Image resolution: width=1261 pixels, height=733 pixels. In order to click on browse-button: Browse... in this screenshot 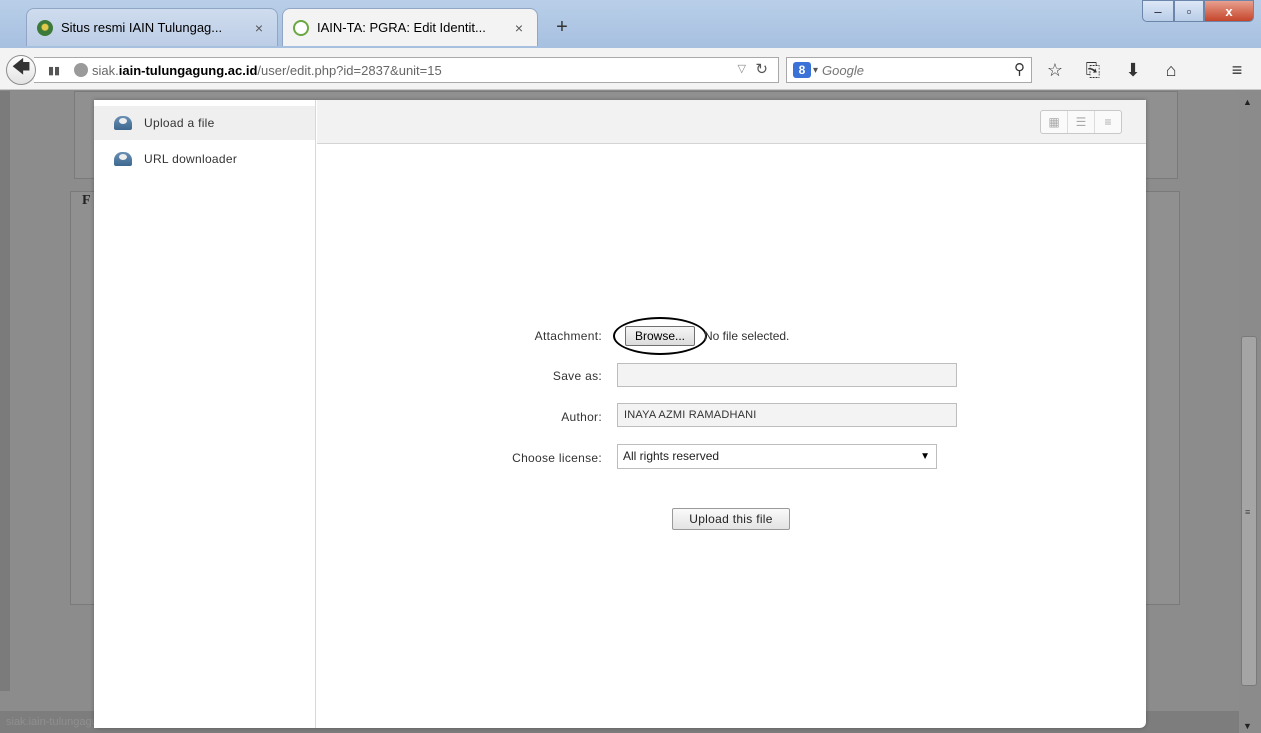, I will do `click(660, 336)`.